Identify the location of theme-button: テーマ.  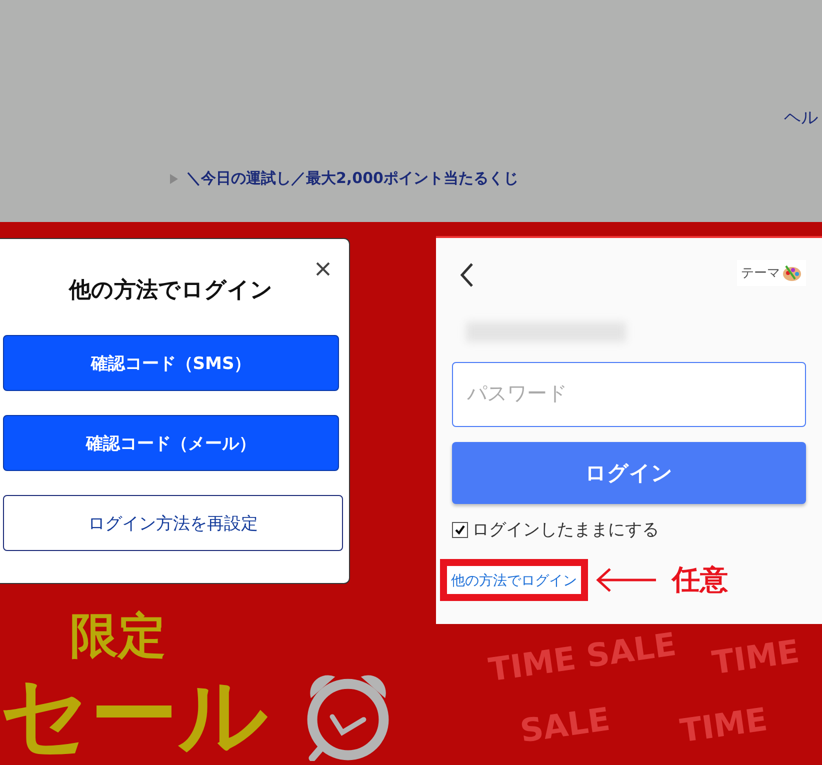
(771, 273).